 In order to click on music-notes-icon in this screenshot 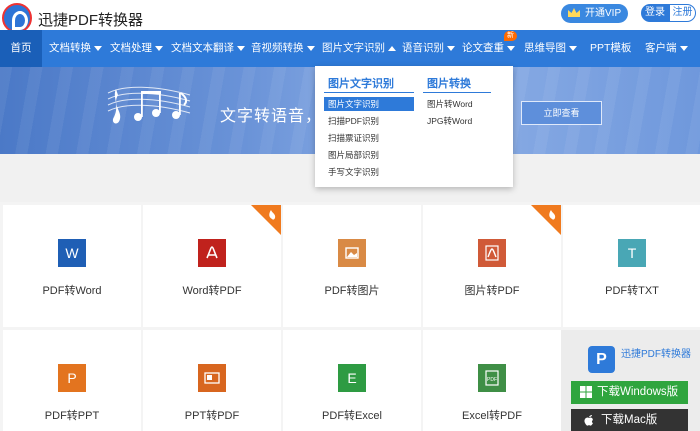, I will do `click(149, 105)`.